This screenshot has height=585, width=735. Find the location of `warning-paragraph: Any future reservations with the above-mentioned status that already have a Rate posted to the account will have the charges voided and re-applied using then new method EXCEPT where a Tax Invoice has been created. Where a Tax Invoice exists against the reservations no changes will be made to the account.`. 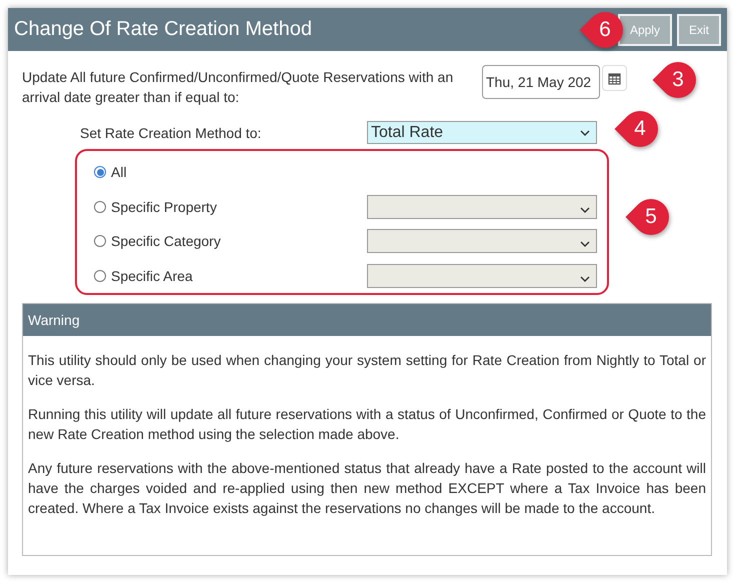

warning-paragraph: Any future reservations with the above-mentioned status that already have a Rate posted to the account will have the charges voided and re-applied using then new method EXCEPT where a Tax Invoice has been created. Where a Tax Invoice exists against the reservations no changes will be made to the account. is located at coordinates (367, 488).